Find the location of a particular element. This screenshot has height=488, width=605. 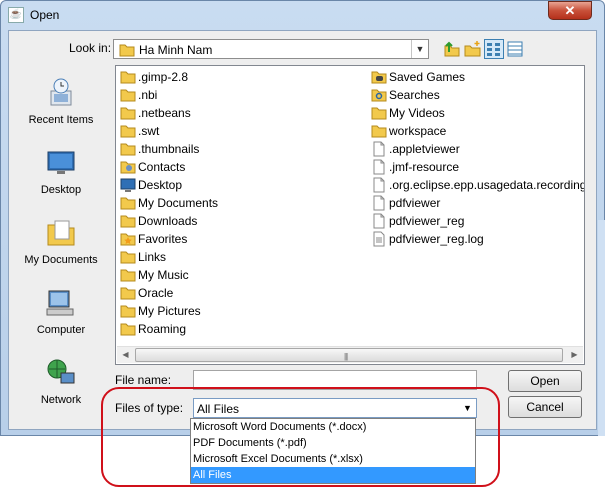

details-view-icon is located at coordinates (515, 49).